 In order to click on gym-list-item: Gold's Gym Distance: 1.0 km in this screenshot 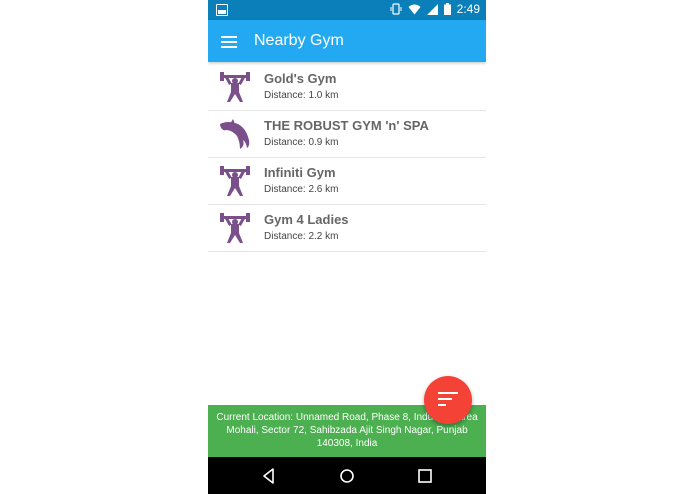, I will do `click(347, 87)`.